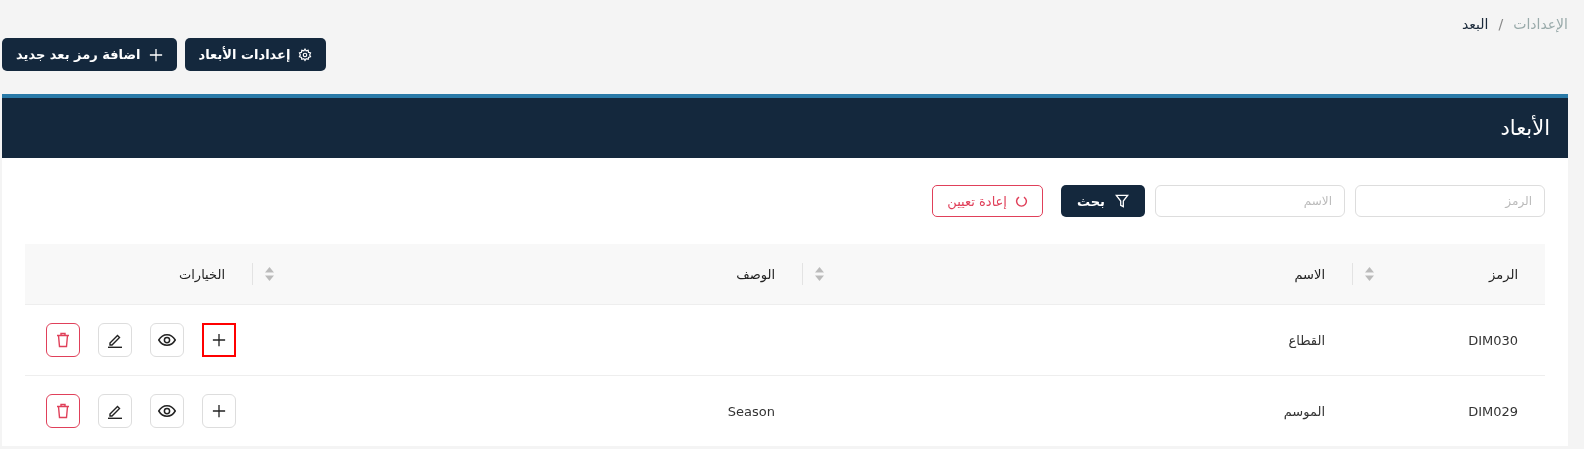 The image size is (1584, 449). Describe the element at coordinates (1021, 201) in the screenshot. I see `refresh-icon` at that location.